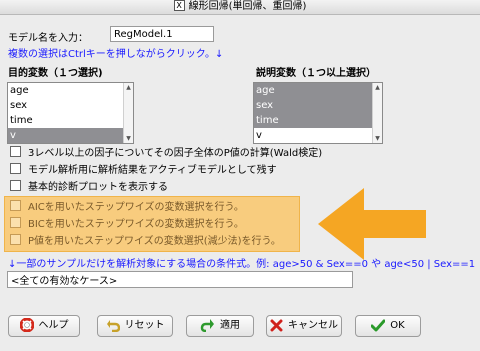 The width and height of the screenshot is (480, 351). I want to click on red-x-icon, so click(276, 325).